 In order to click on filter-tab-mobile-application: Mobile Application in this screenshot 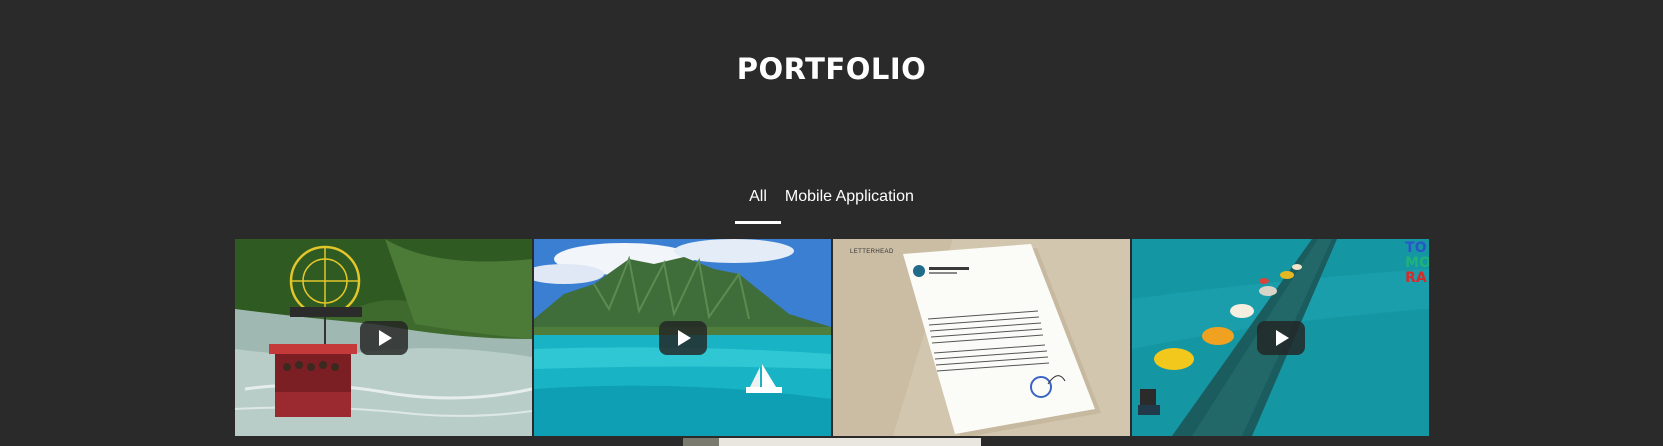, I will do `click(849, 204)`.